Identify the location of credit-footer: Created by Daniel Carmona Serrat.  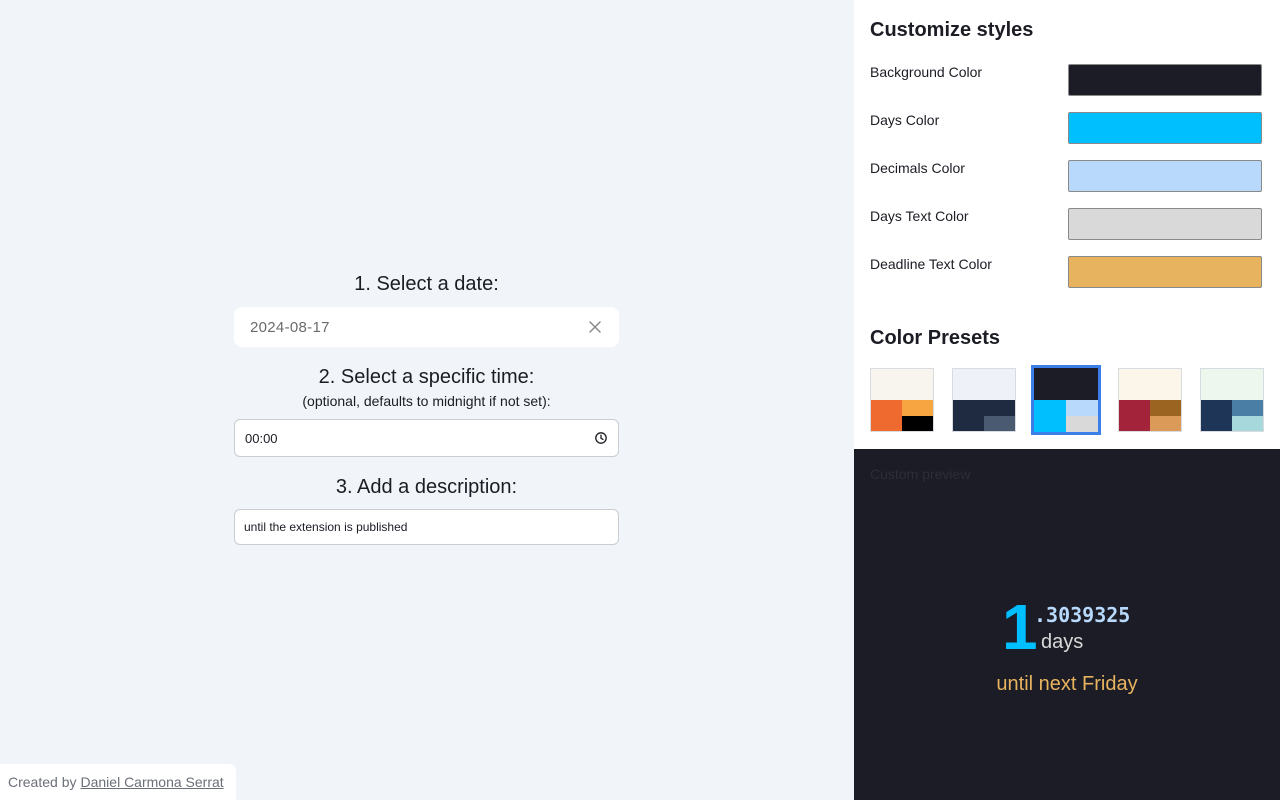
(118, 782).